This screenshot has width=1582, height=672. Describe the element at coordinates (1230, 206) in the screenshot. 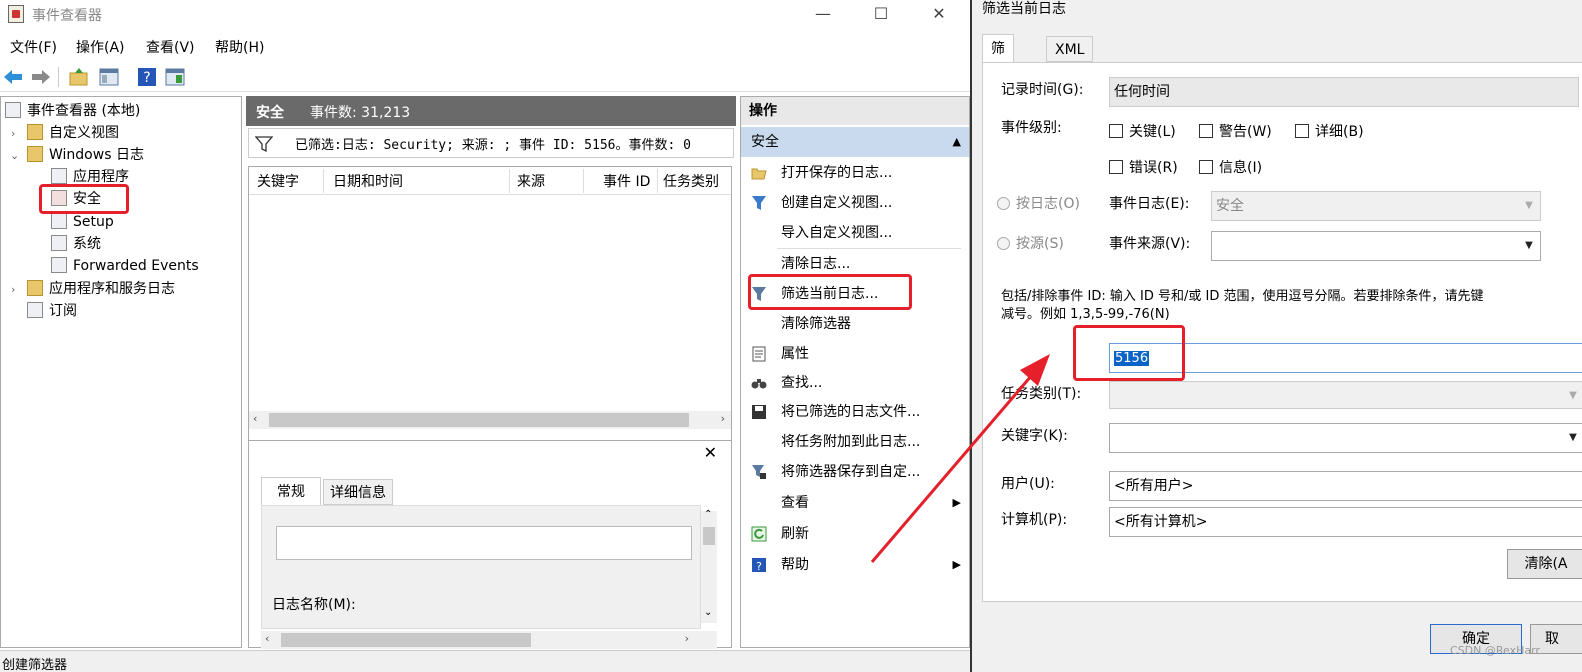

I see `event-logs-value: 安全` at that location.